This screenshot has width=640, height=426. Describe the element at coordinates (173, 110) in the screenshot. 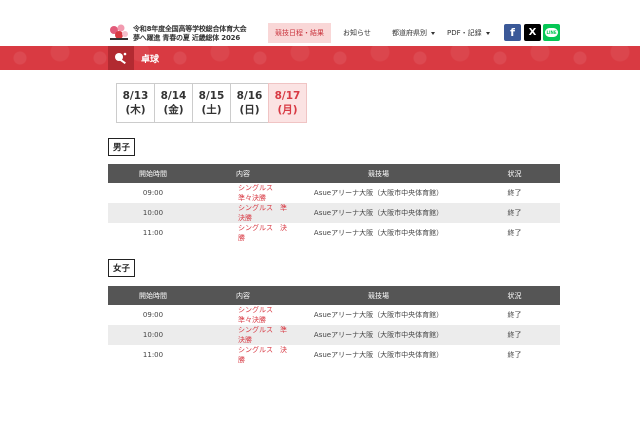

I see `day-label: (金)` at that location.